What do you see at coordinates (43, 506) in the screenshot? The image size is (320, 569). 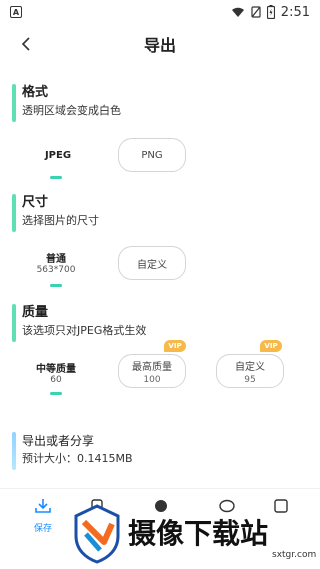 I see `download-icon` at bounding box center [43, 506].